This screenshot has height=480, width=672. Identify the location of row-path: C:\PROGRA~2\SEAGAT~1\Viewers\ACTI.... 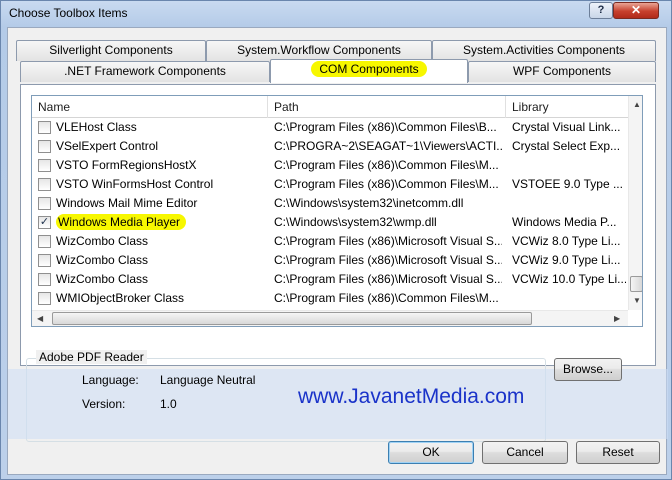
(388, 146).